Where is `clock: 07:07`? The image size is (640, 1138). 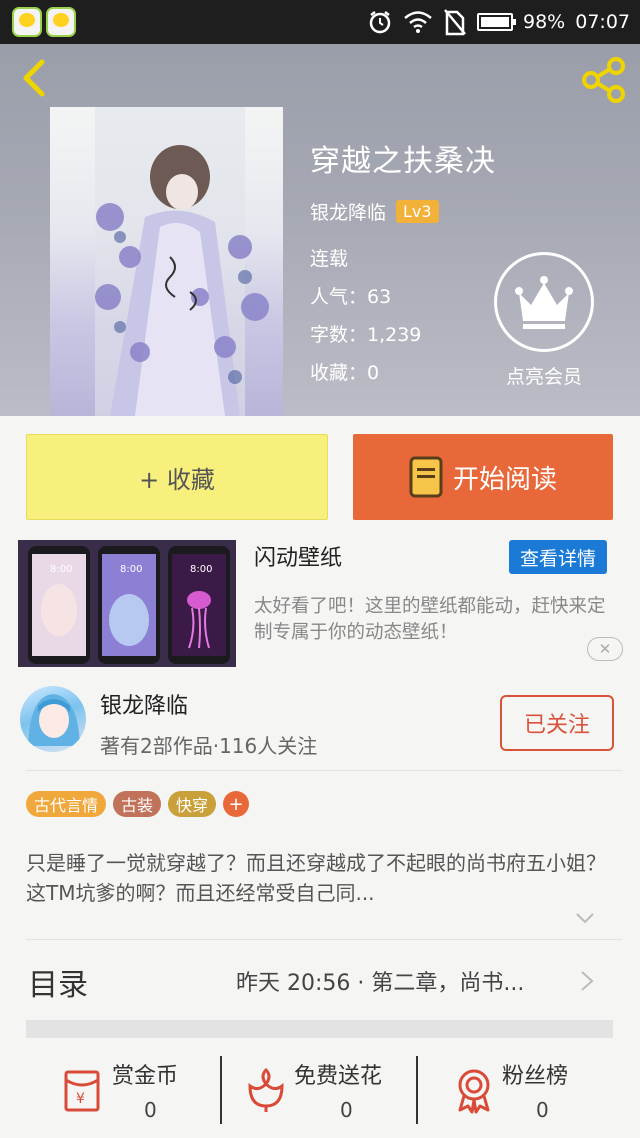
clock: 07:07 is located at coordinates (602, 22).